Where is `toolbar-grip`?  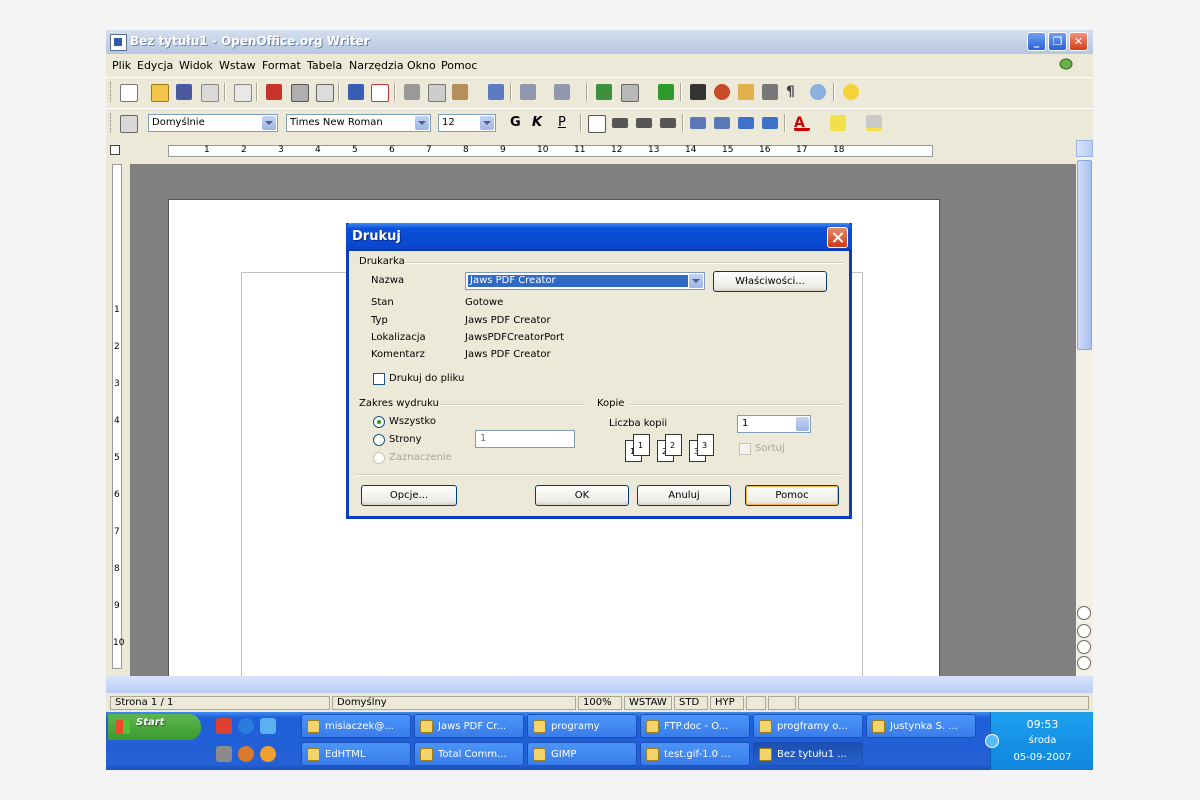
toolbar-grip is located at coordinates (112, 123).